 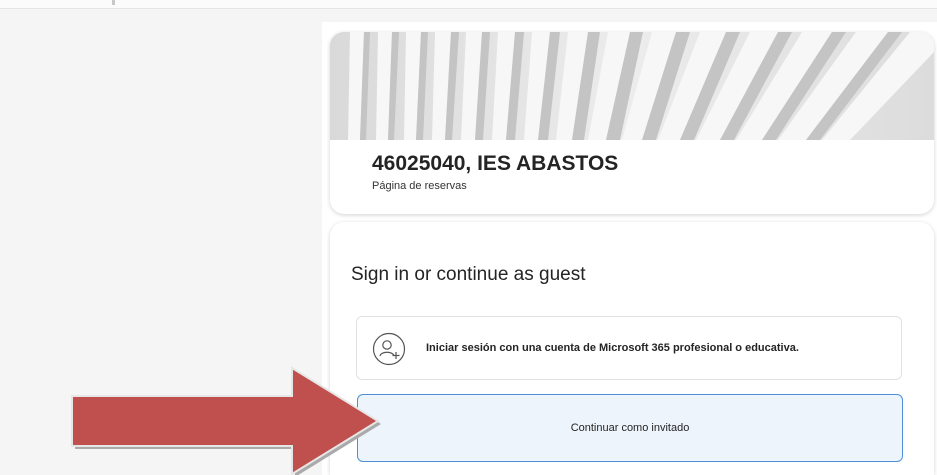 I want to click on person-add-icon, so click(x=389, y=349).